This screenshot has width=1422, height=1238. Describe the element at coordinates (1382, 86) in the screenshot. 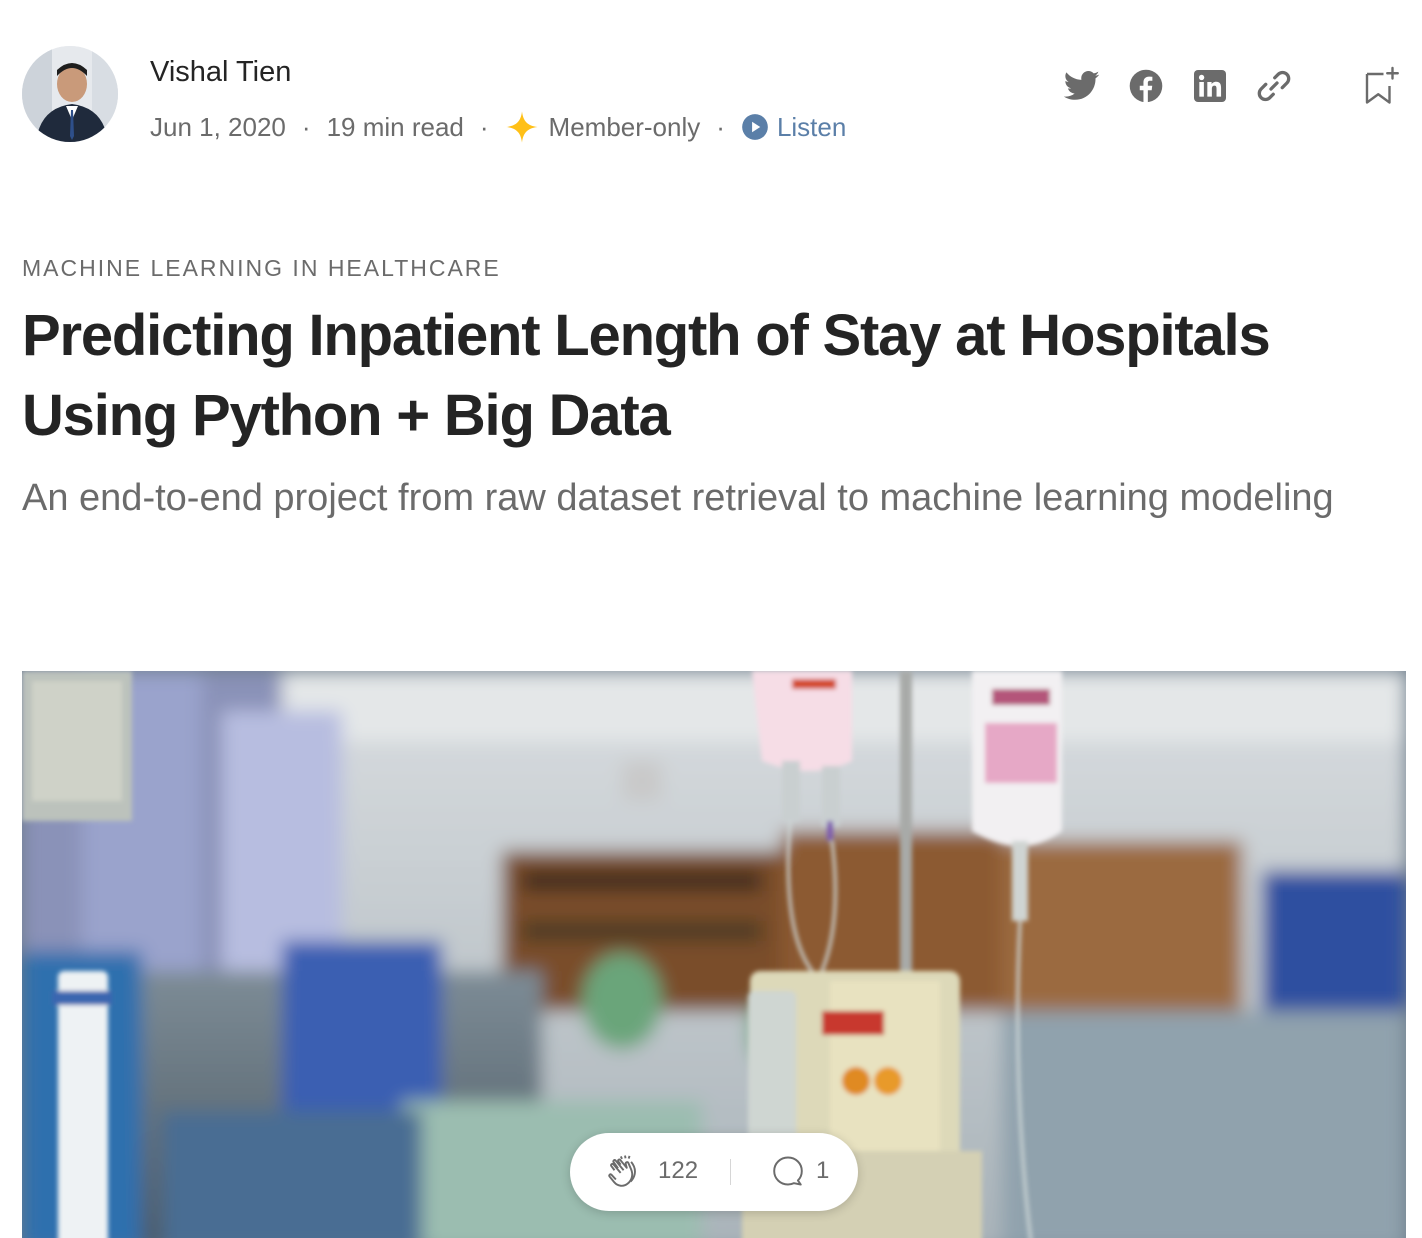

I see `bookmark-add-icon` at that location.